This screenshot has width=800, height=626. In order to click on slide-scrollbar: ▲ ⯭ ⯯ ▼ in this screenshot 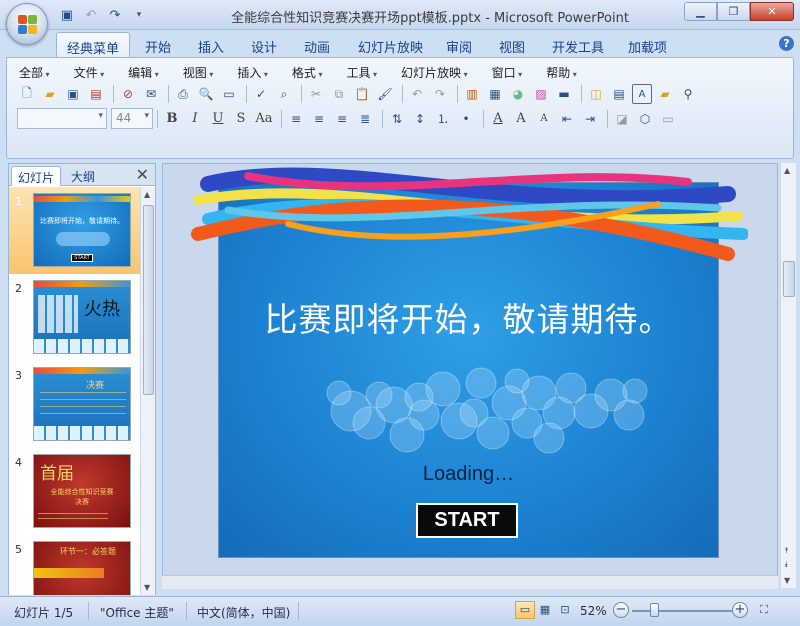, I will do `click(788, 375)`.